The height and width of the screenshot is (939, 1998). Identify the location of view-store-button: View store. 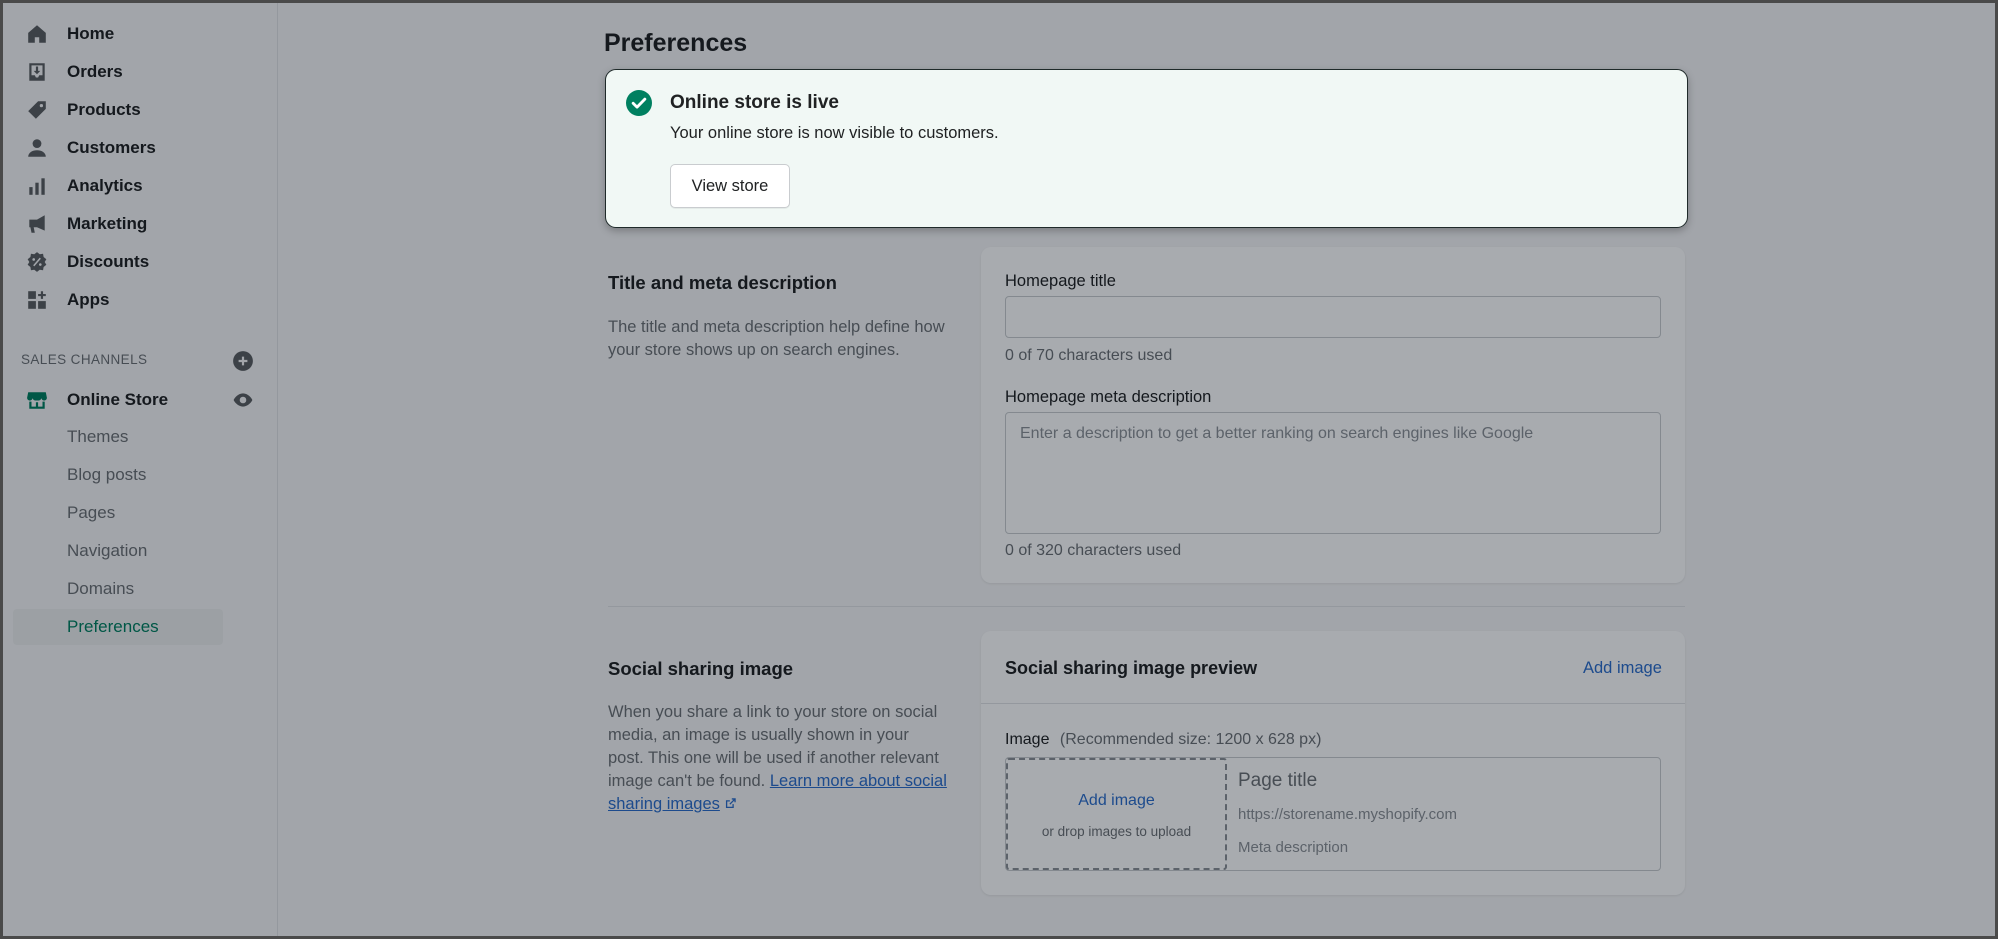
(730, 186).